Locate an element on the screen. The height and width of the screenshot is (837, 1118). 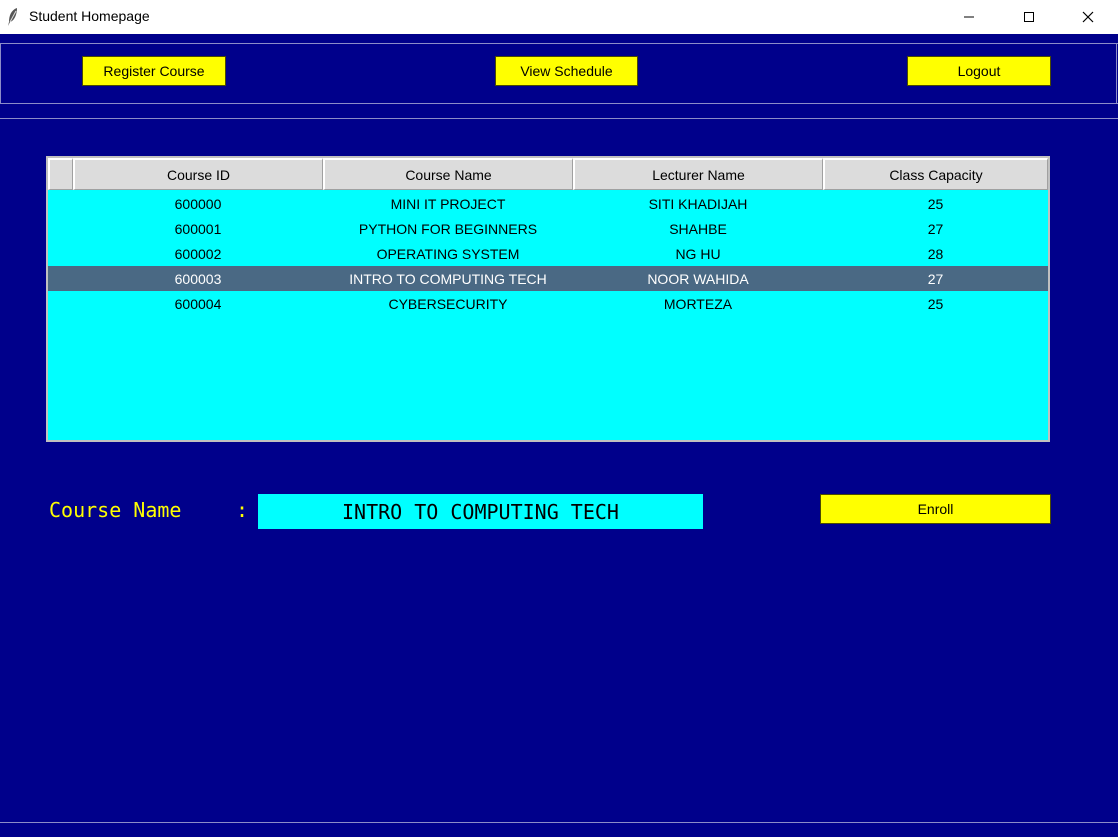
cell-lecturer-name: NOOR WAHIDA is located at coordinates (698, 278).